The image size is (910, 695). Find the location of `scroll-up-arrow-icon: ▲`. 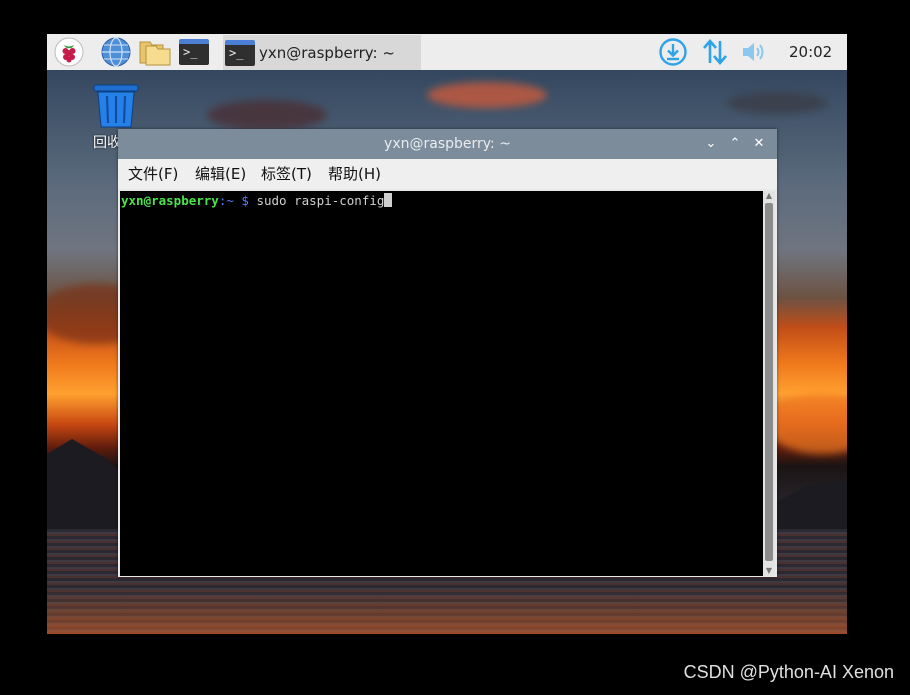

scroll-up-arrow-icon: ▲ is located at coordinates (769, 196).